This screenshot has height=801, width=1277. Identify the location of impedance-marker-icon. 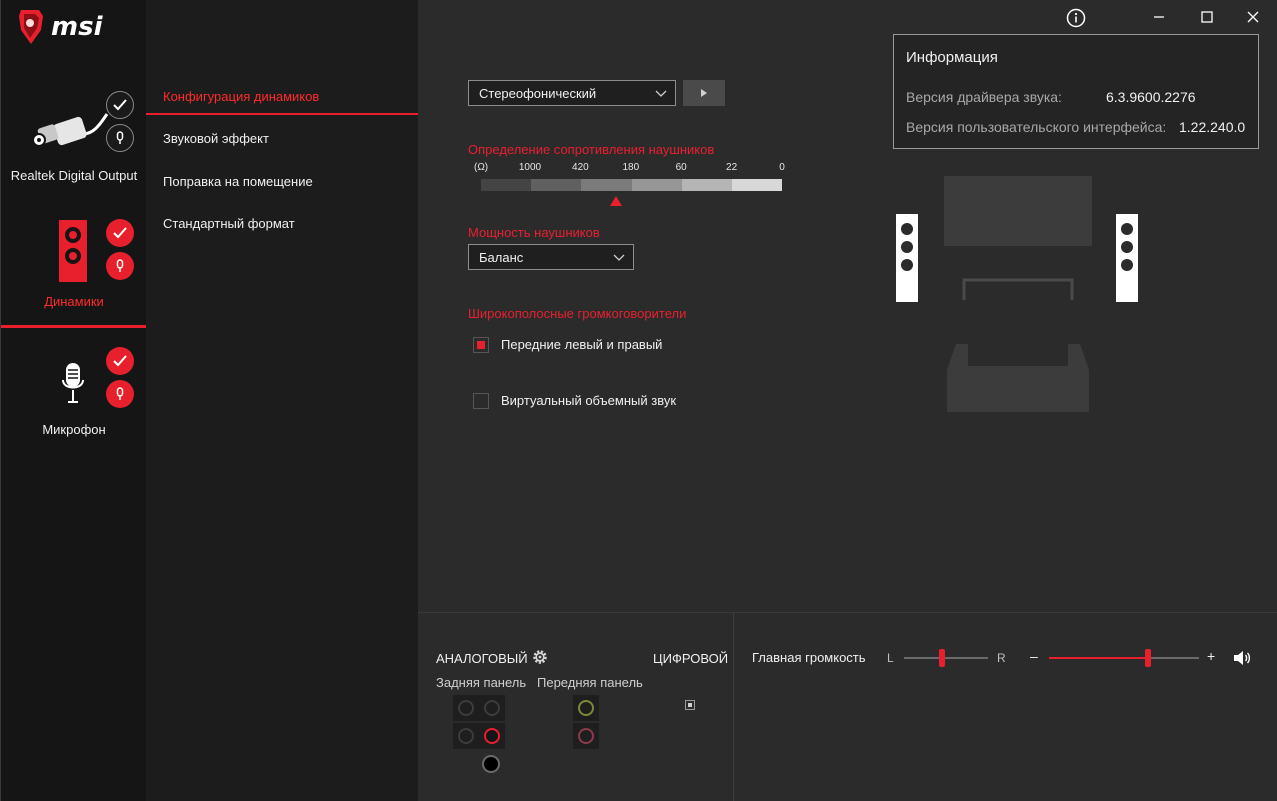
(616, 201).